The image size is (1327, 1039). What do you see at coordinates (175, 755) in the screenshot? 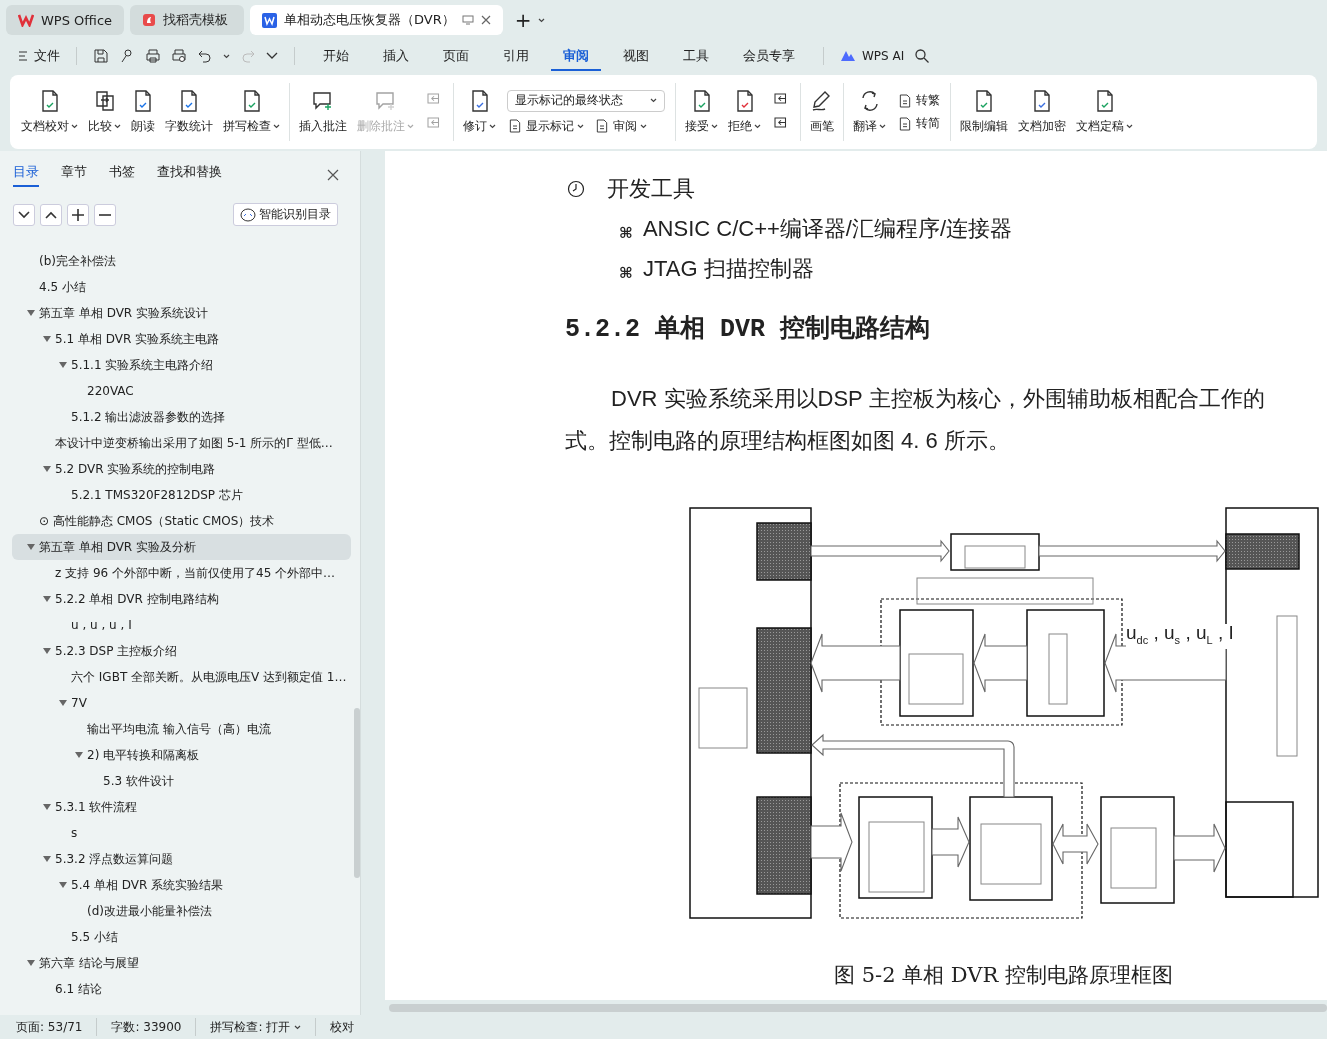
I see `toc-item: 2) 电平转换和隔离板` at bounding box center [175, 755].